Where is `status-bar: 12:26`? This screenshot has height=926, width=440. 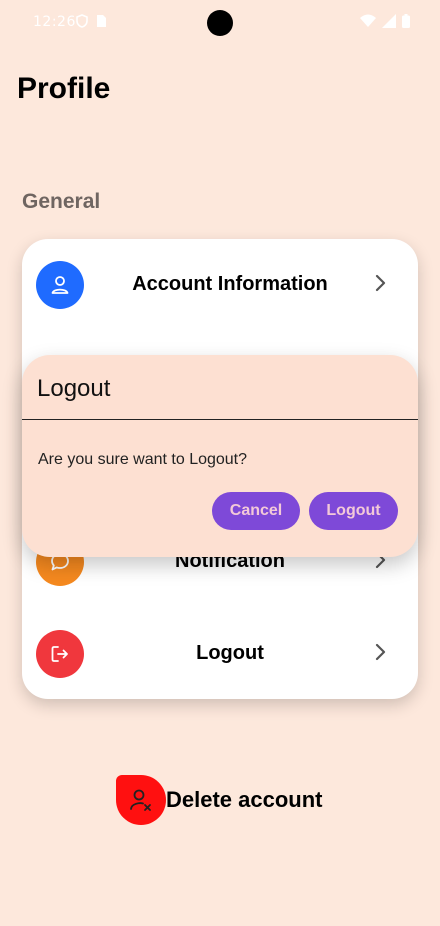 status-bar: 12:26 is located at coordinates (220, 23).